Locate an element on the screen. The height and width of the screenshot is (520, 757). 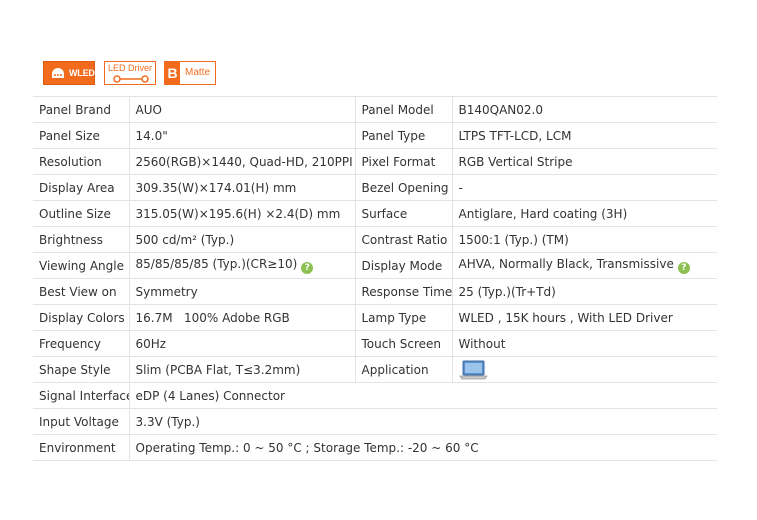
led-driver-badge: LED Driver is located at coordinates (130, 73).